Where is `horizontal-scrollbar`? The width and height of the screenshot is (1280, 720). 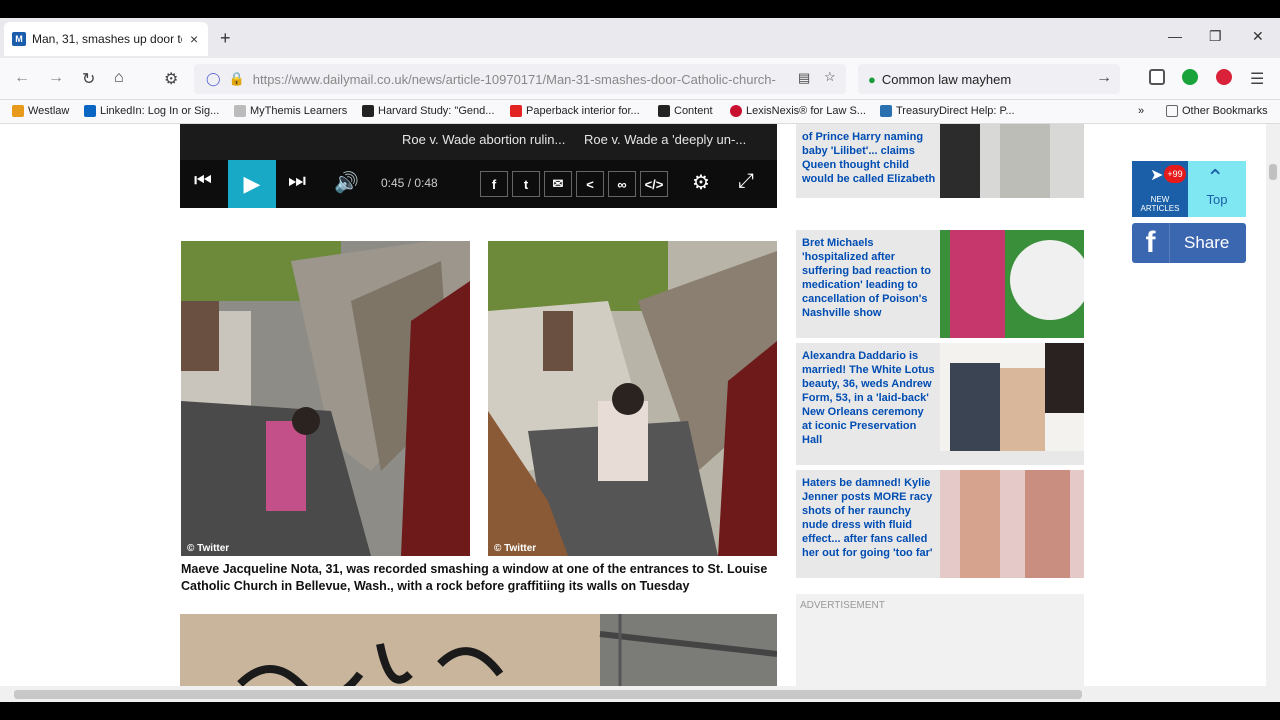
horizontal-scrollbar is located at coordinates (640, 694).